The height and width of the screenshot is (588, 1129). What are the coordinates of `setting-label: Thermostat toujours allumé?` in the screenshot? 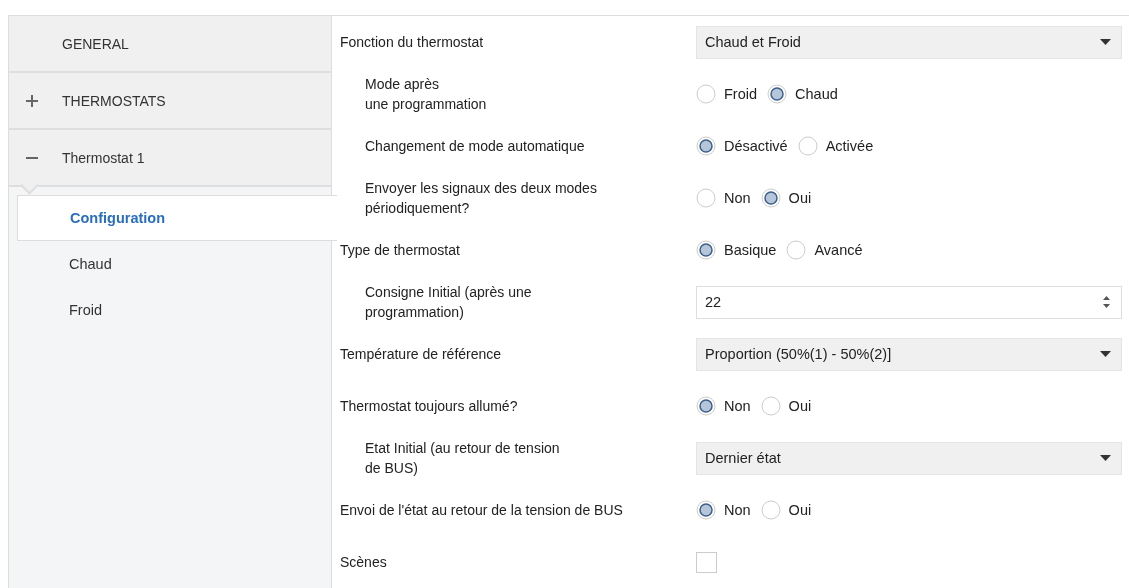 It's located at (429, 406).